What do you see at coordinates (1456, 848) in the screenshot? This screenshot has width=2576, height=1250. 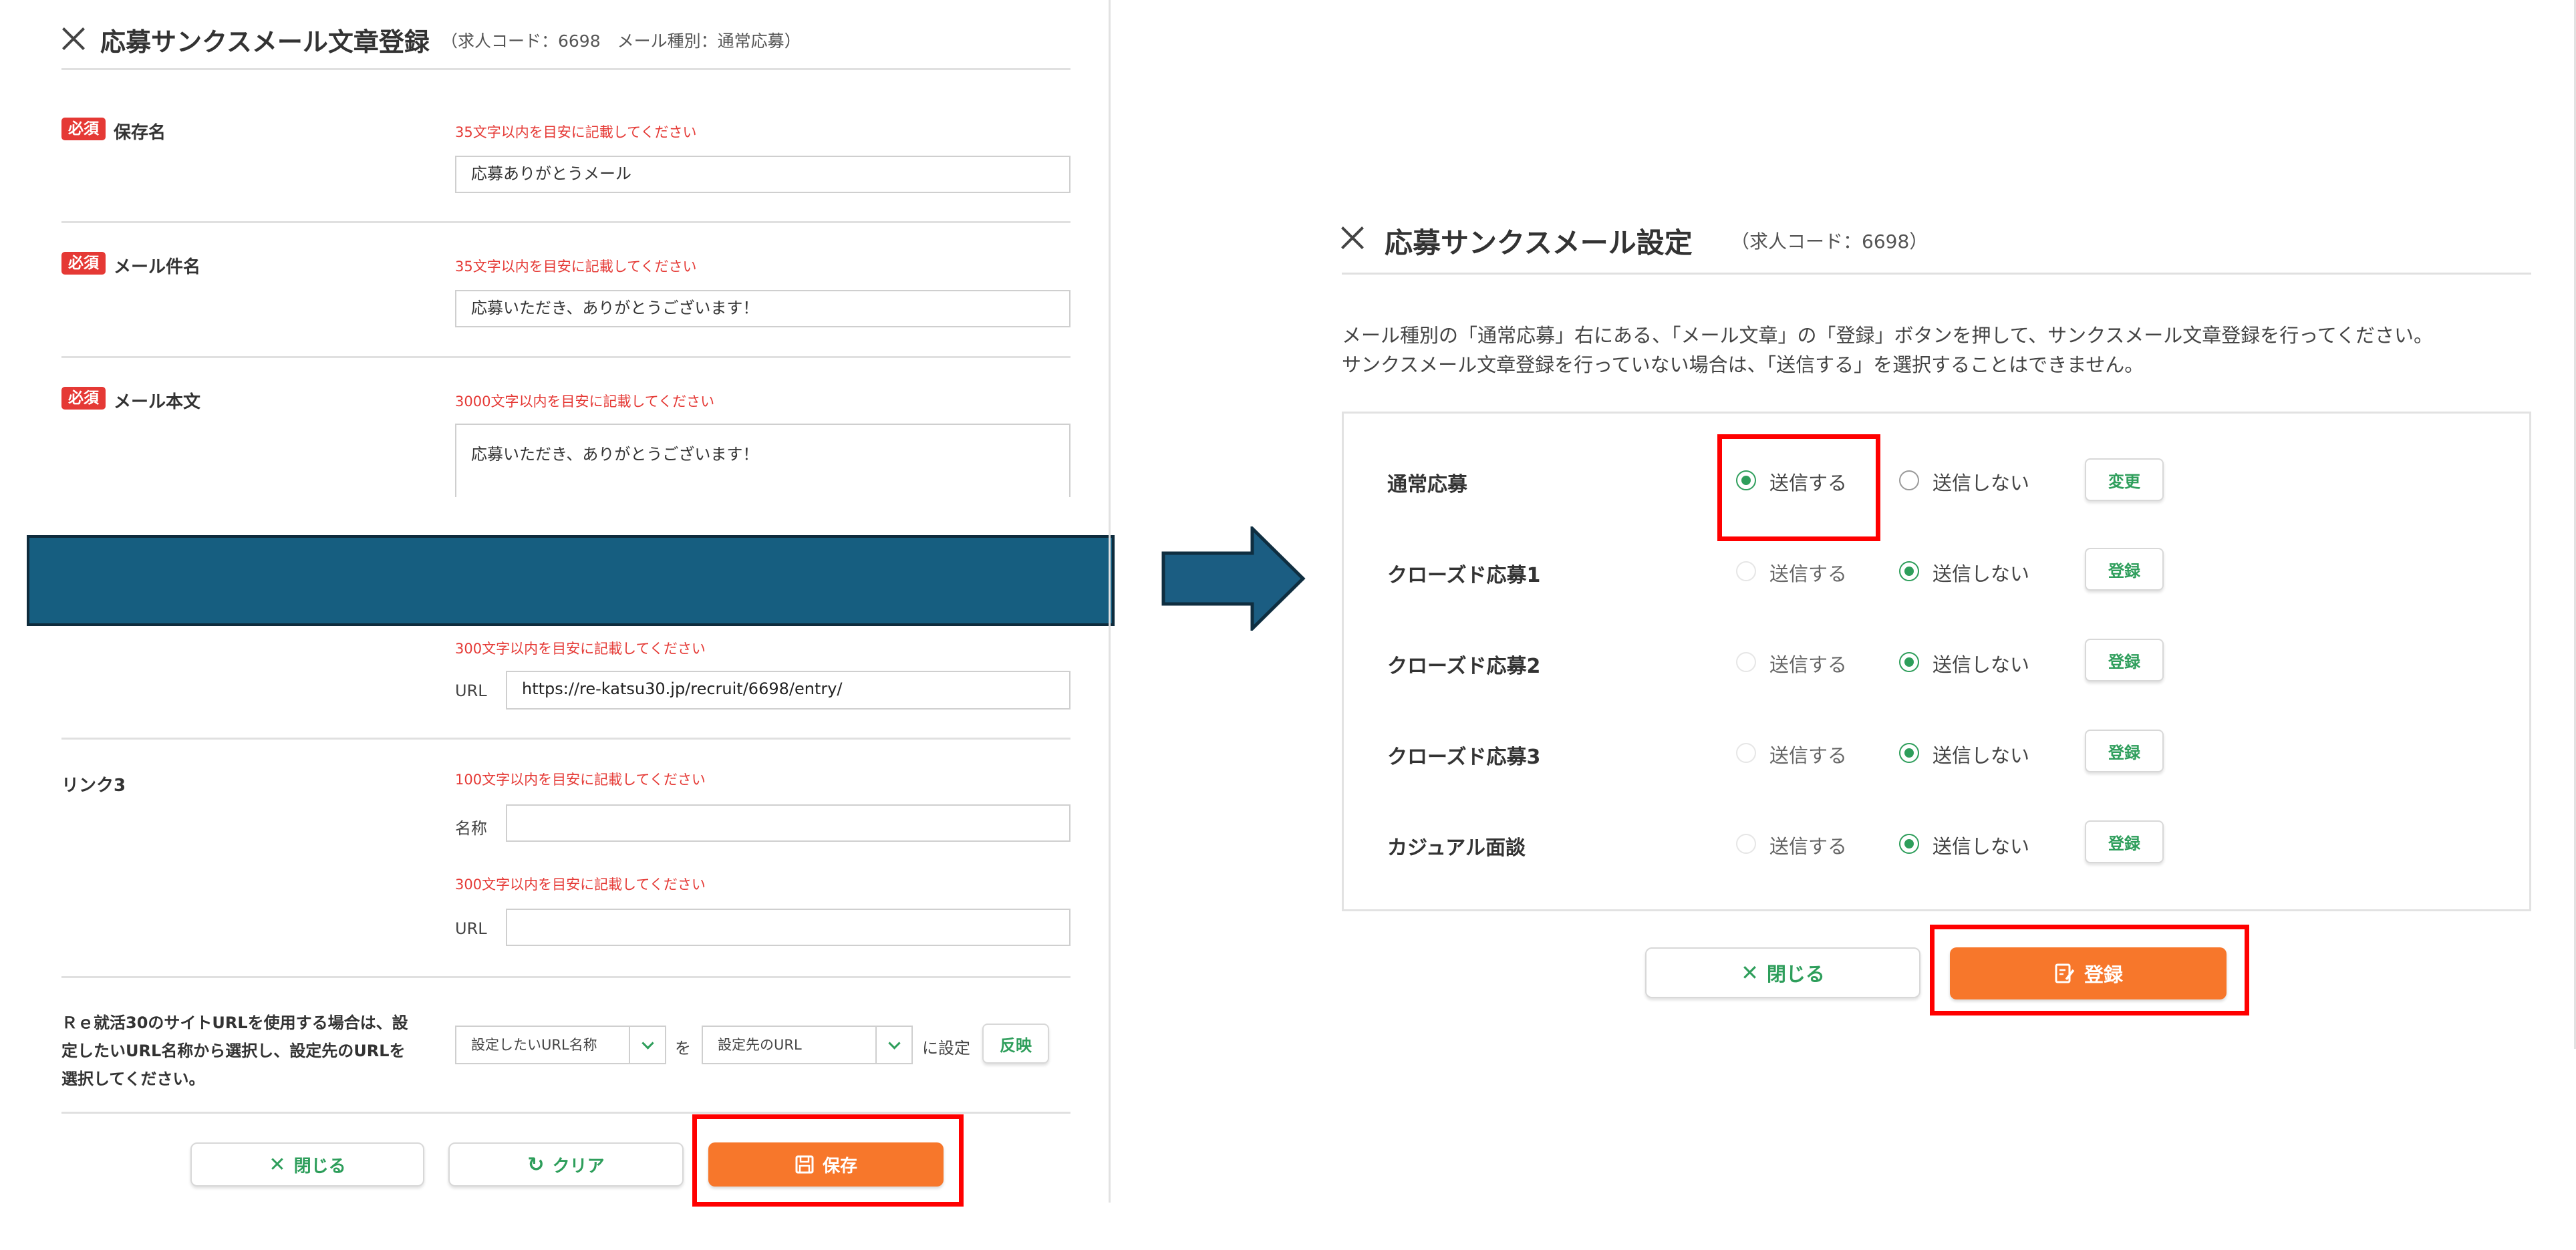 I see `row-label: カジュアル面談` at bounding box center [1456, 848].